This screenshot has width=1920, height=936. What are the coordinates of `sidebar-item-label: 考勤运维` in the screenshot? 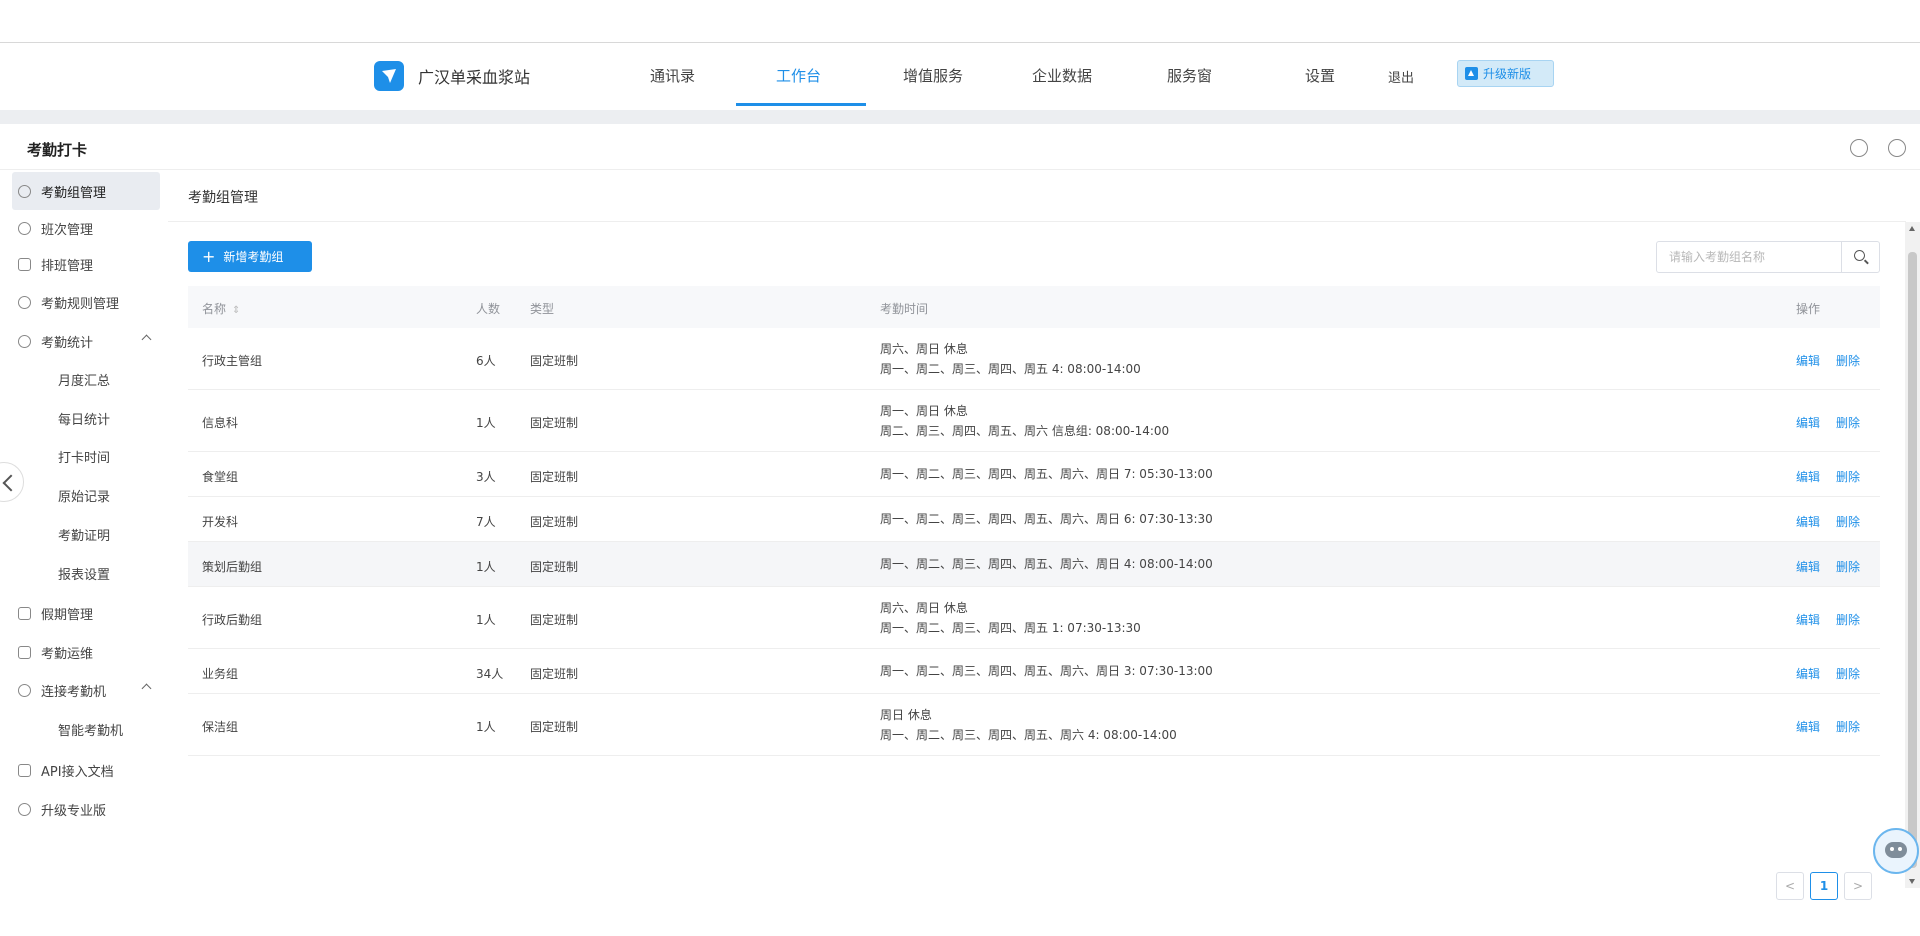 It's located at (67, 654).